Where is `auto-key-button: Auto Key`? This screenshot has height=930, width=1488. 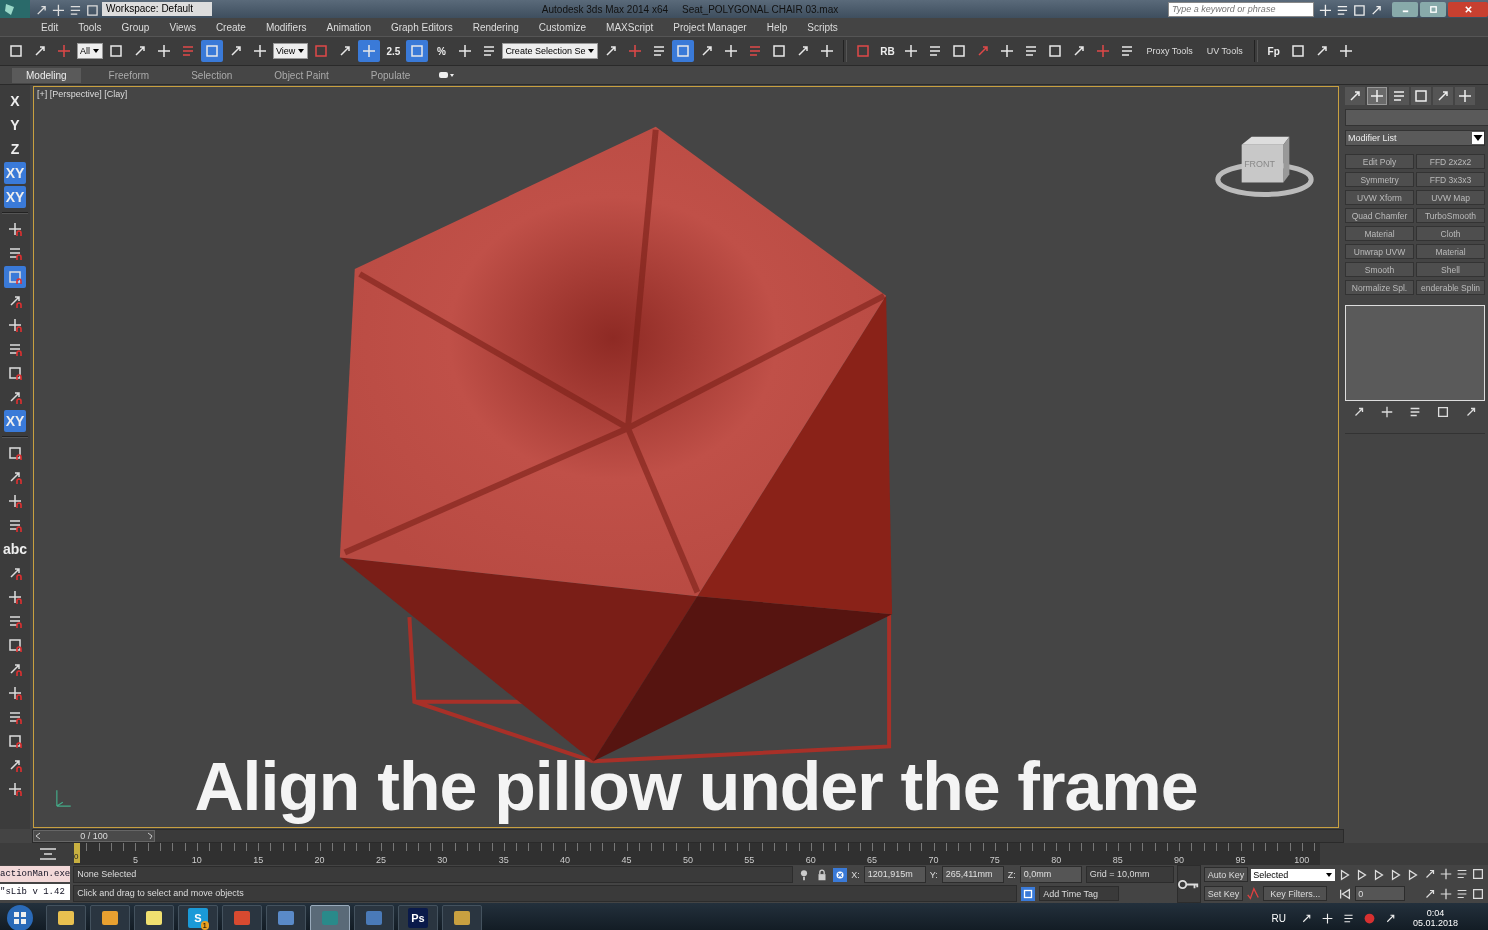 auto-key-button: Auto Key is located at coordinates (1226, 874).